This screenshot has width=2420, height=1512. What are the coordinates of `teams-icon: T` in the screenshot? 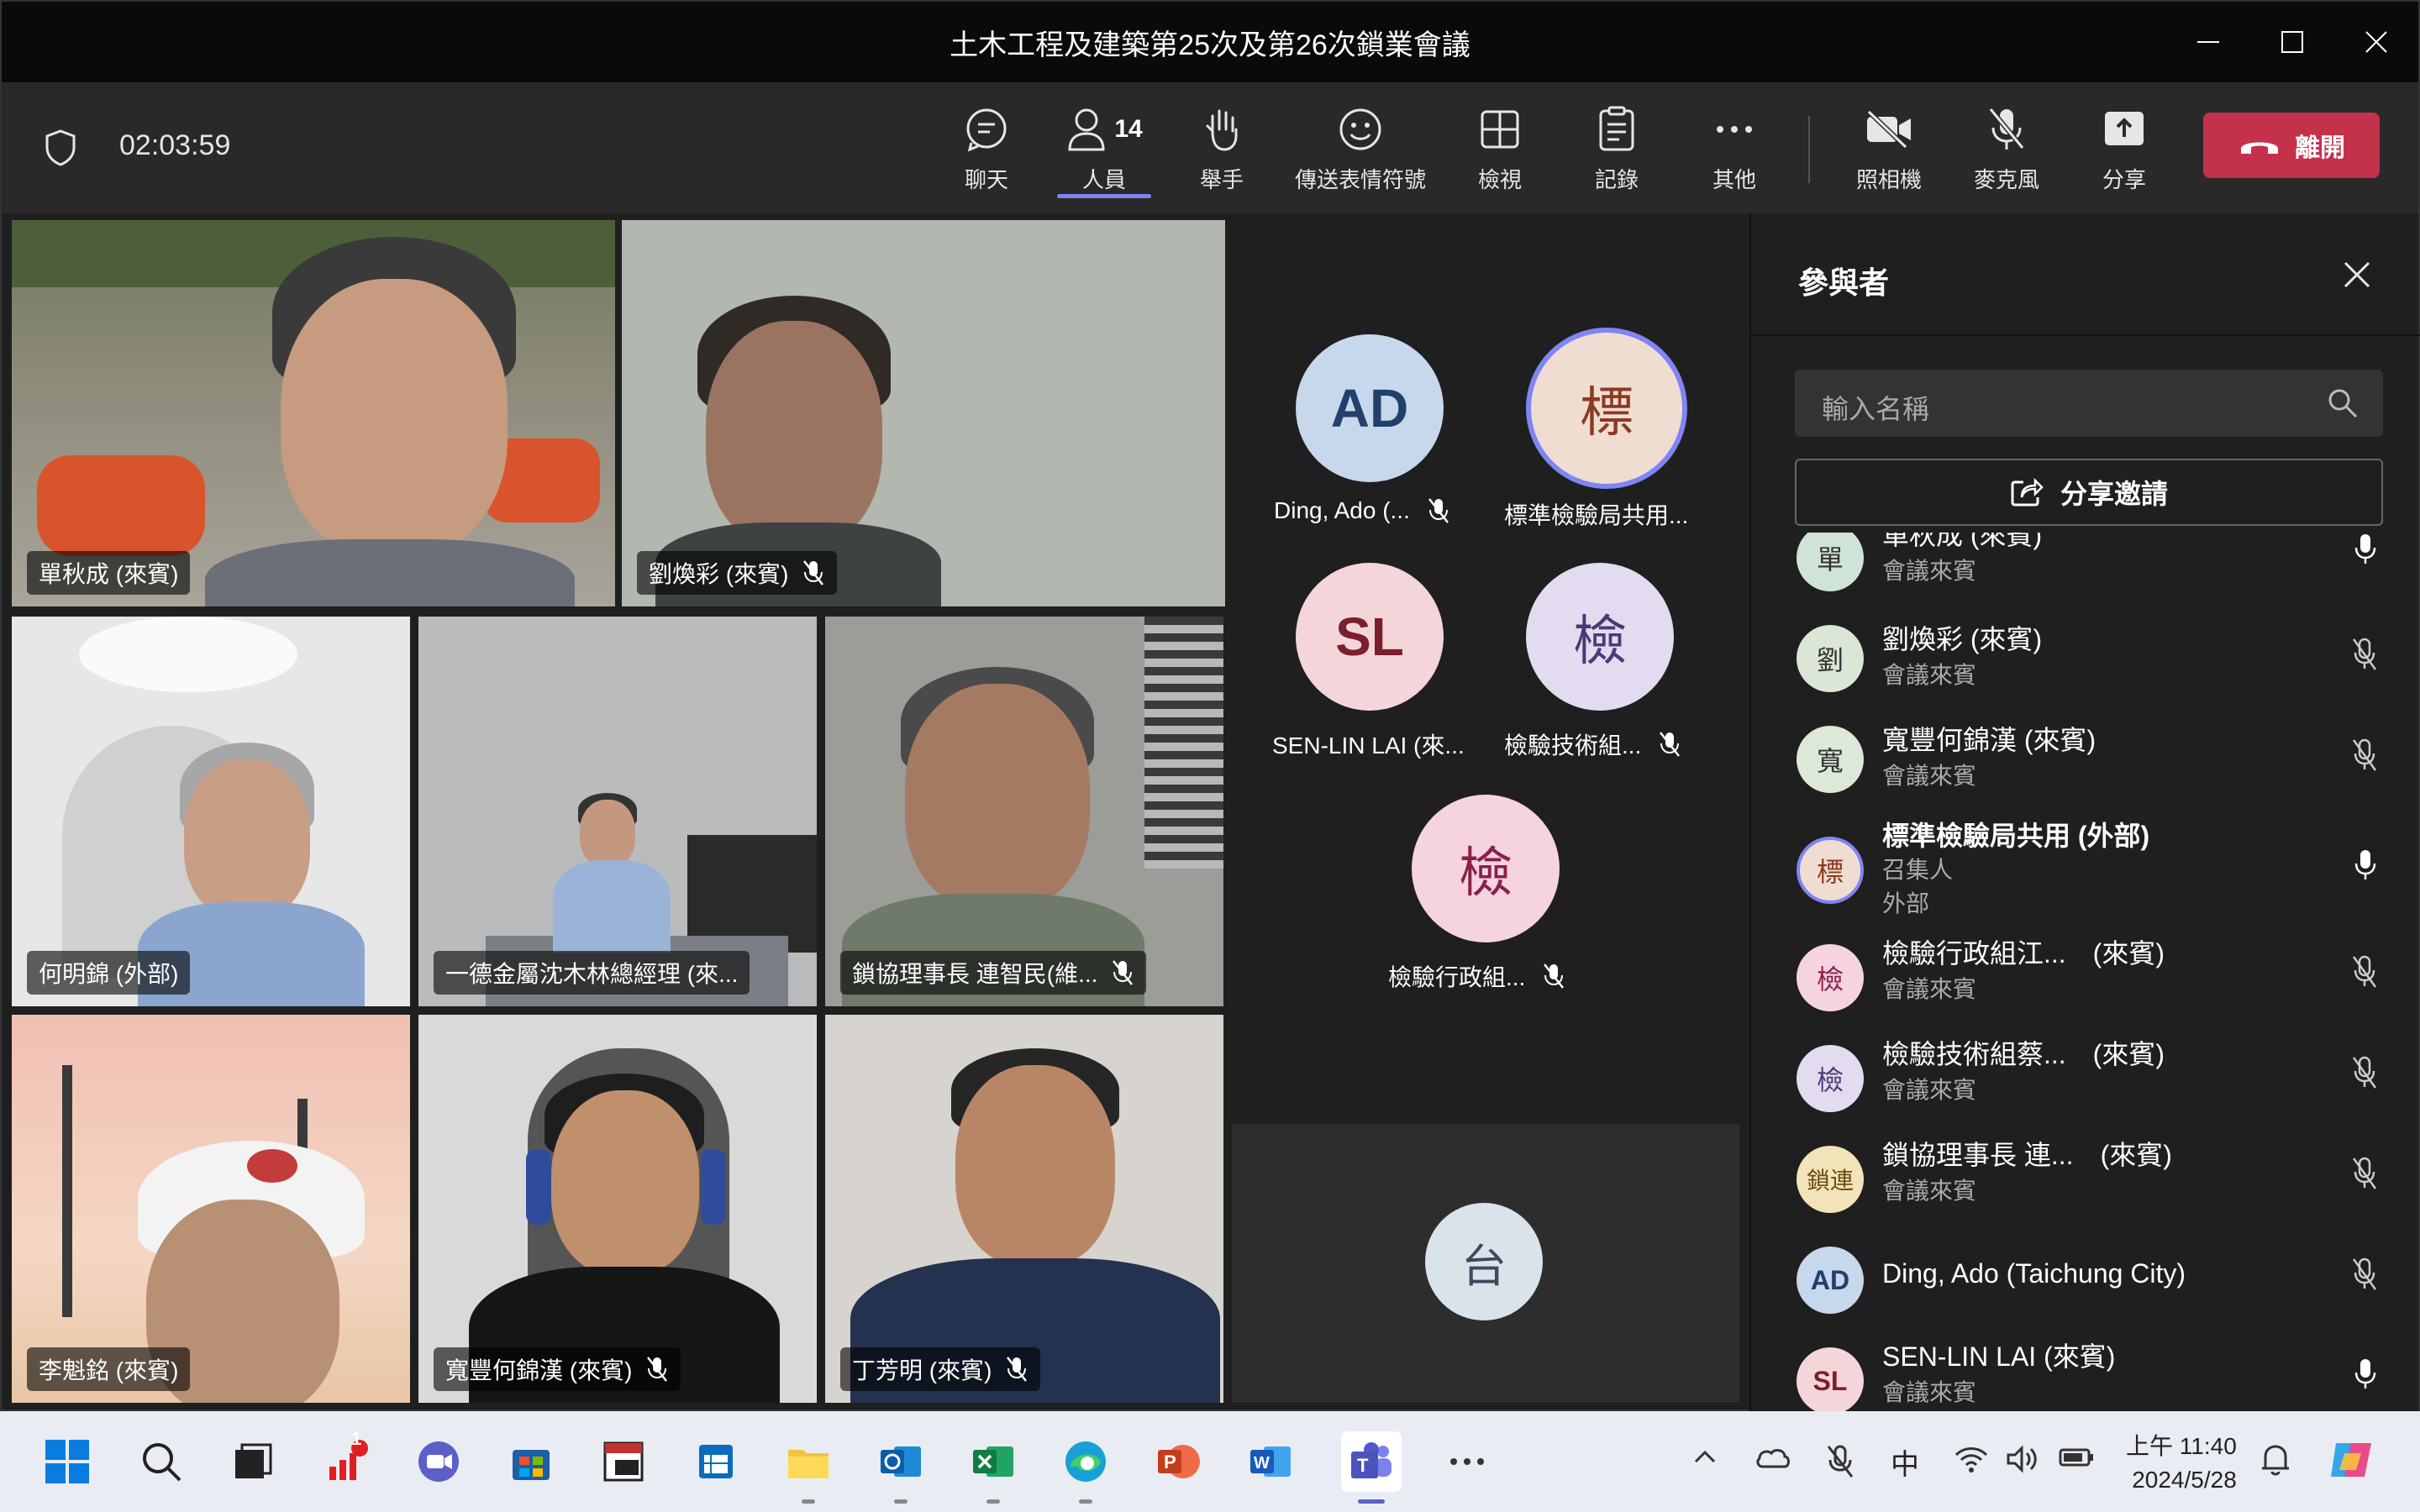 It's located at (1372, 1460).